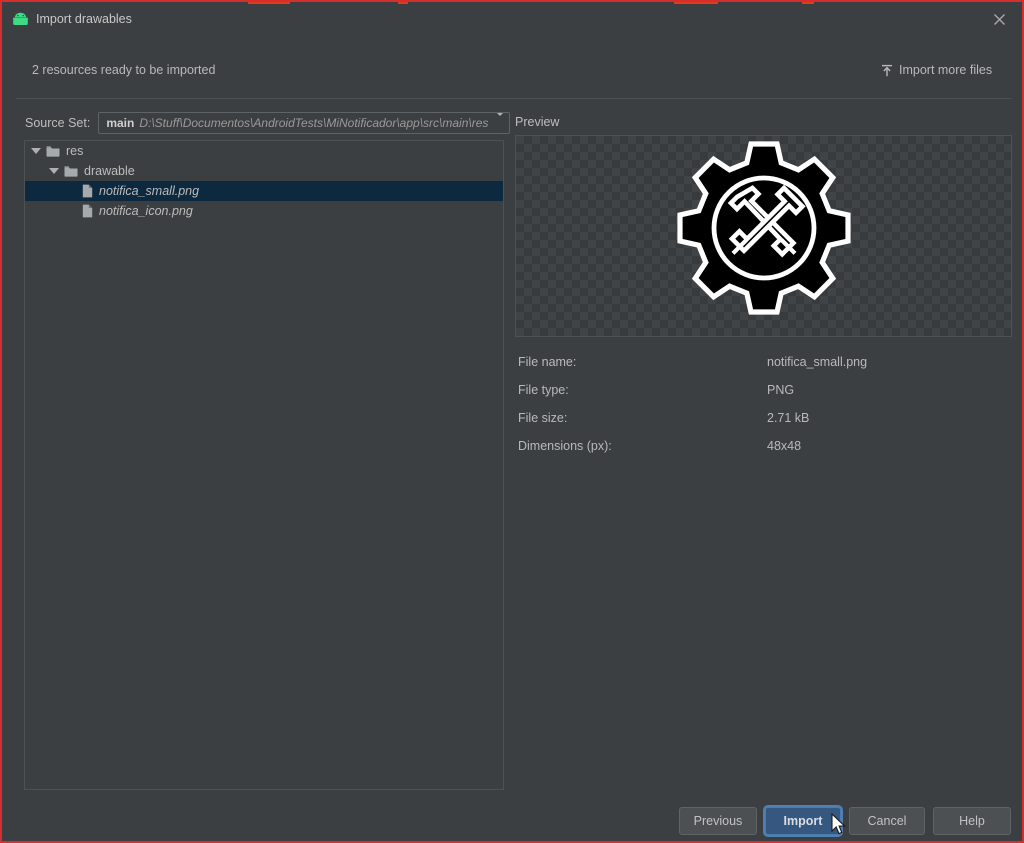 The width and height of the screenshot is (1024, 843). Describe the element at coordinates (972, 821) in the screenshot. I see `help-button: Help` at that location.